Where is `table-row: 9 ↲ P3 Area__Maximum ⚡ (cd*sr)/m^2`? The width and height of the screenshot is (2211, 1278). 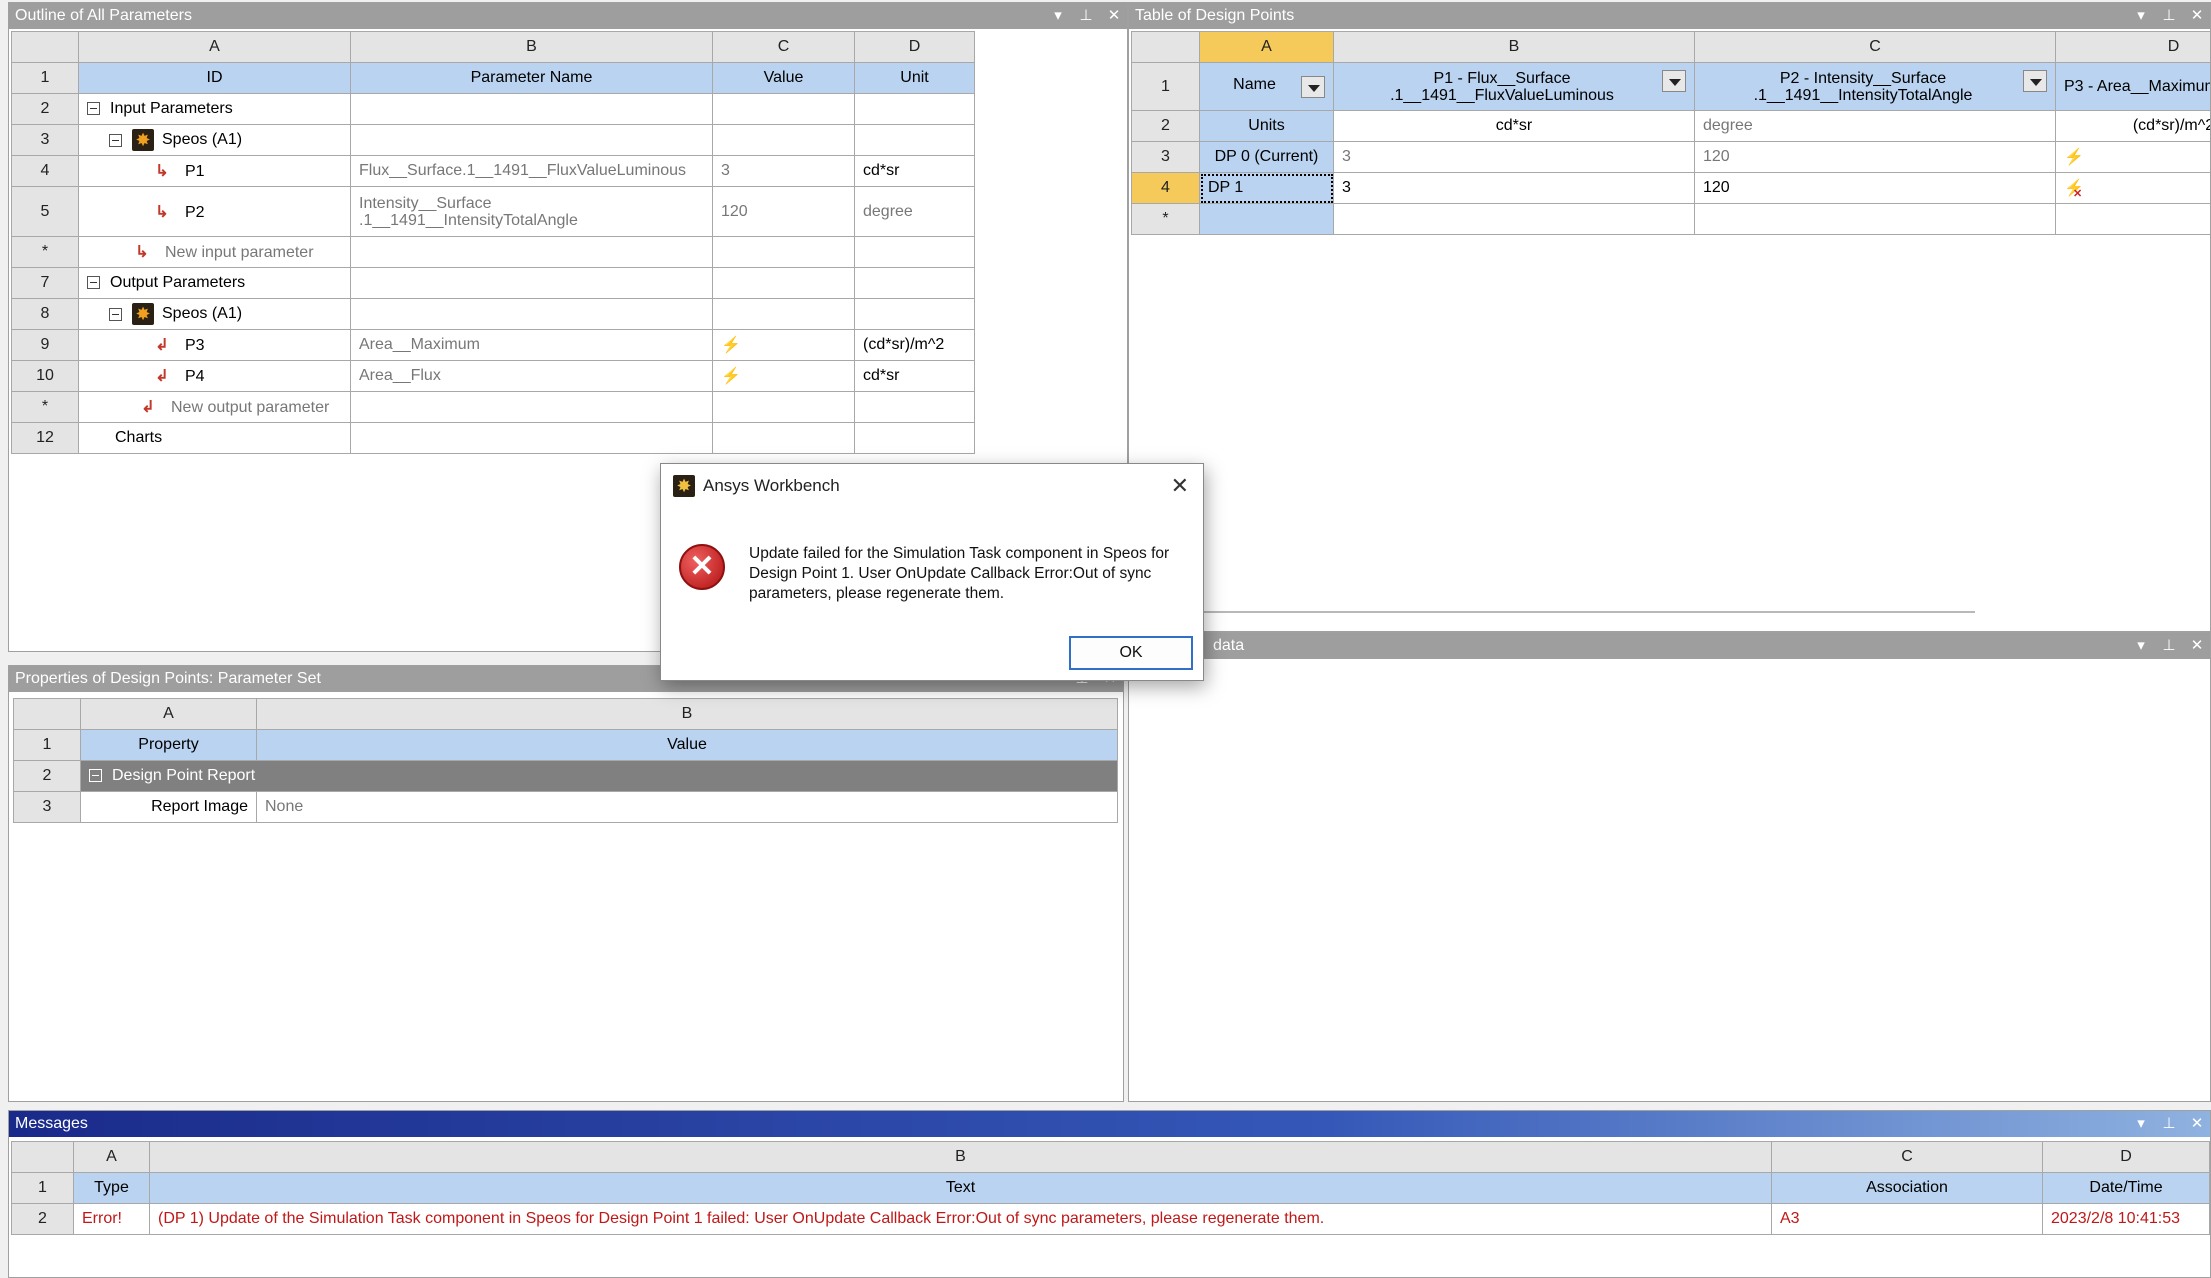 table-row: 9 ↲ P3 Area__Maximum ⚡ (cd*sr)/m^2 is located at coordinates (493, 345).